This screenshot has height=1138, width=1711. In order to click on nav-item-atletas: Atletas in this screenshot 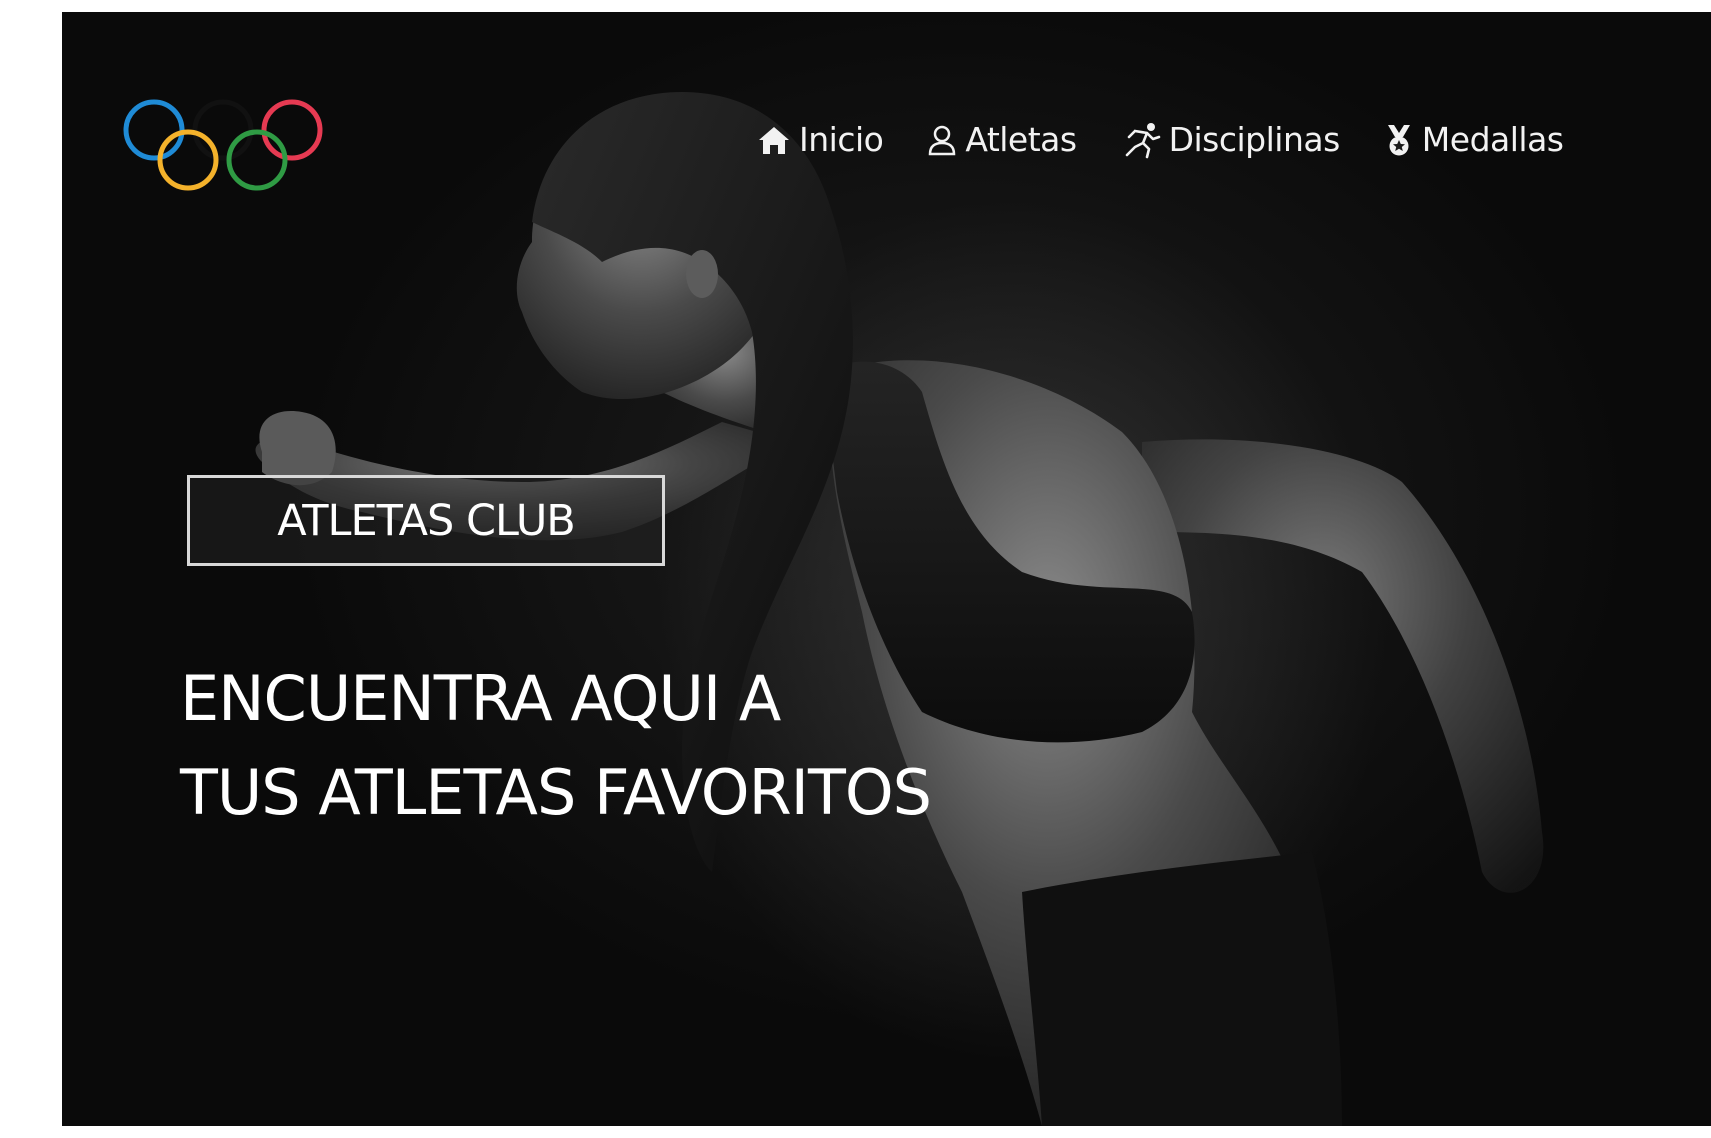, I will do `click(1002, 139)`.